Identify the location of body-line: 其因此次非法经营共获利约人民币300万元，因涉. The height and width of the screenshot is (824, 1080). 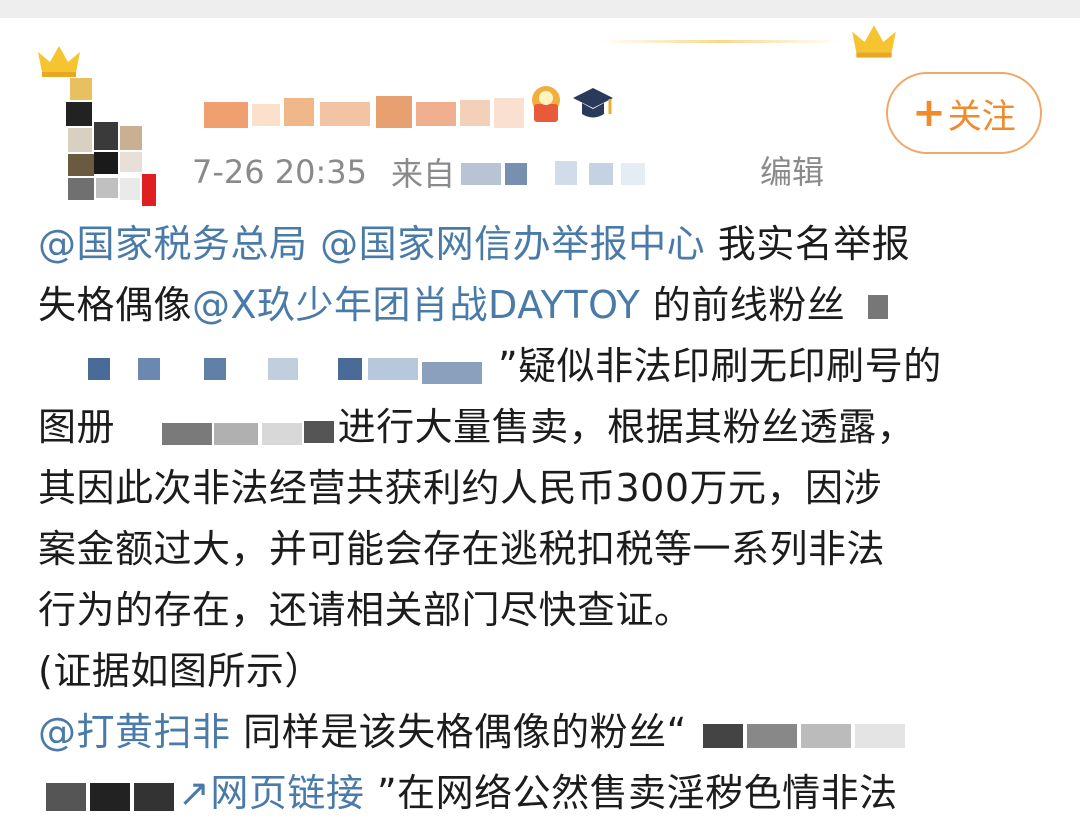
(460, 488).